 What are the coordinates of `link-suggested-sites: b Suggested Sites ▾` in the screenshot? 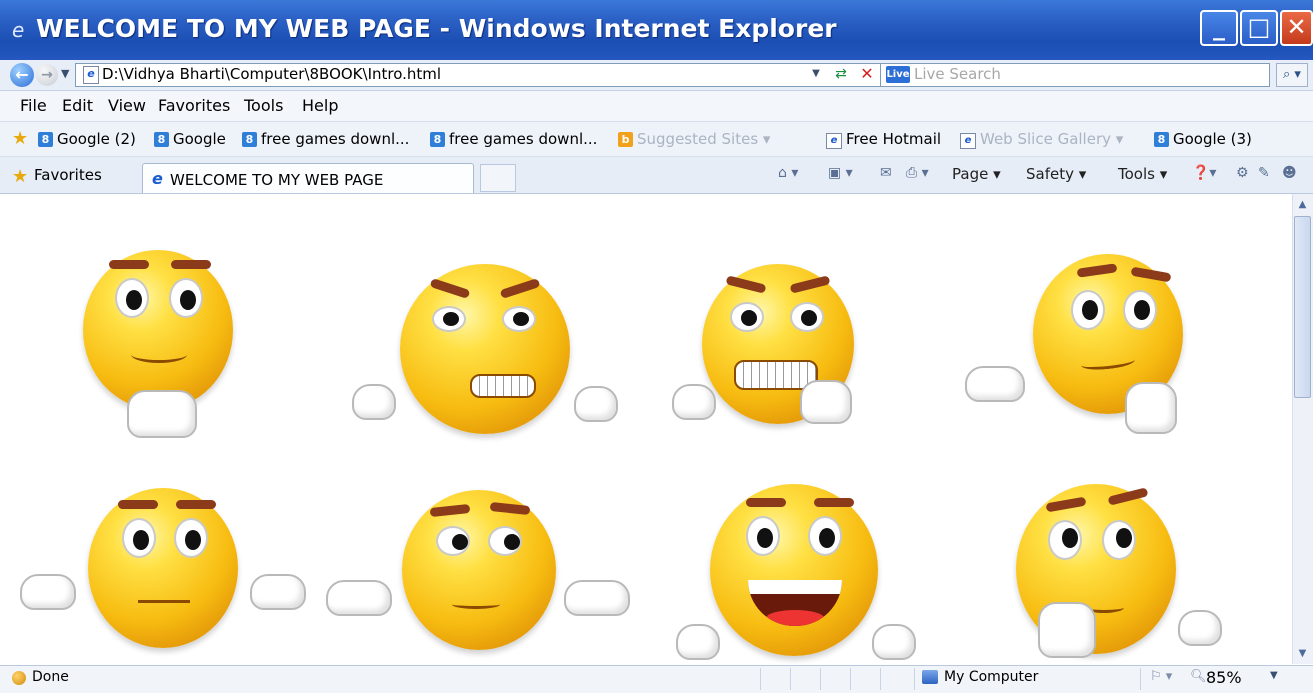 It's located at (694, 139).